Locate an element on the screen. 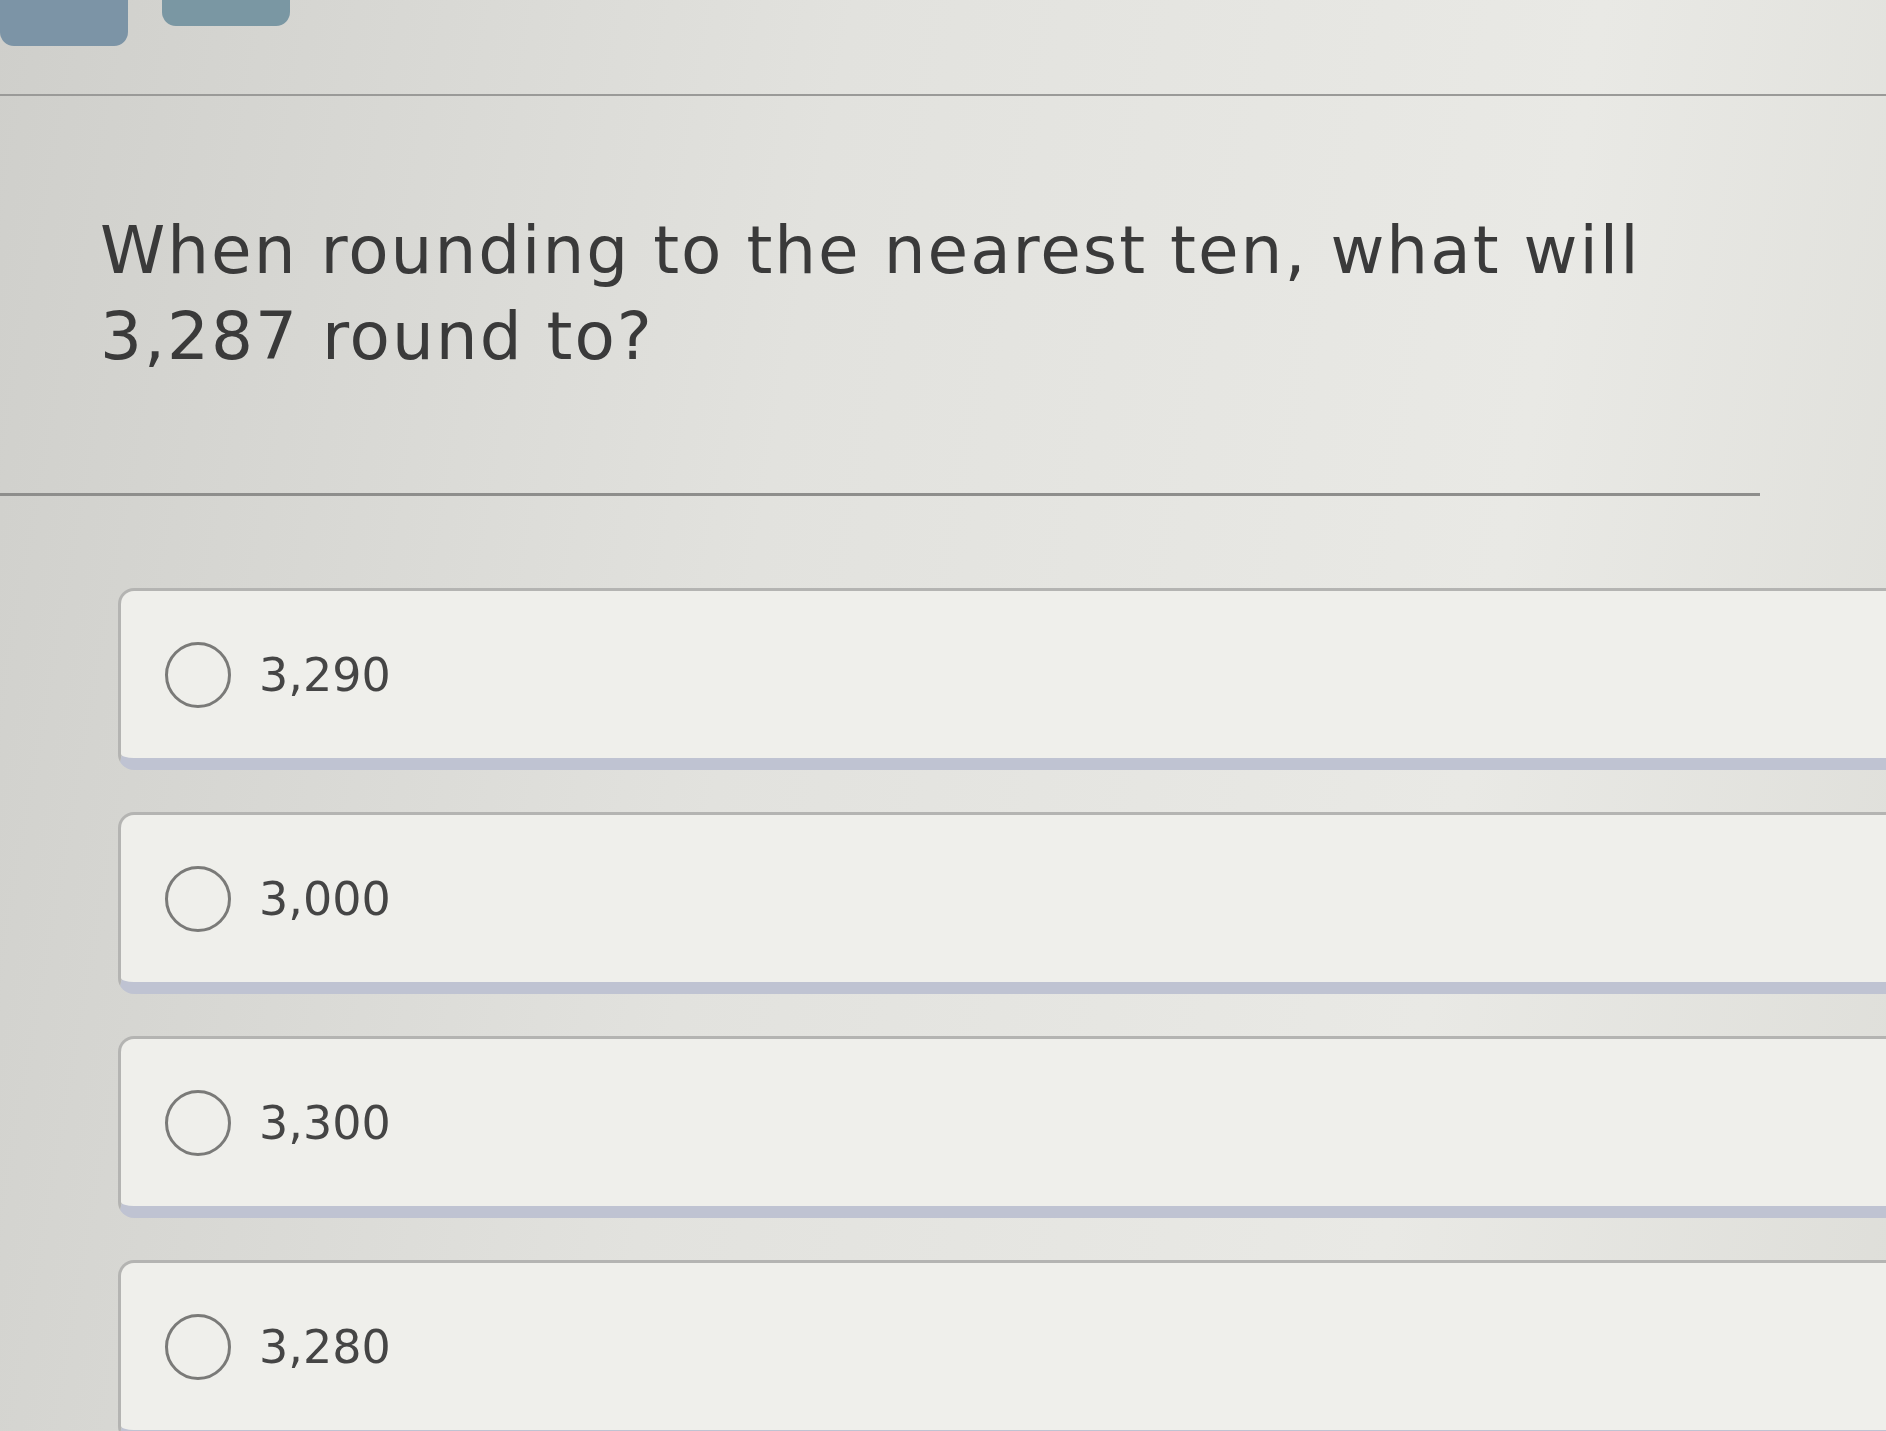 The height and width of the screenshot is (1431, 1886). answer-option: 3,300 is located at coordinates (1002, 1127).